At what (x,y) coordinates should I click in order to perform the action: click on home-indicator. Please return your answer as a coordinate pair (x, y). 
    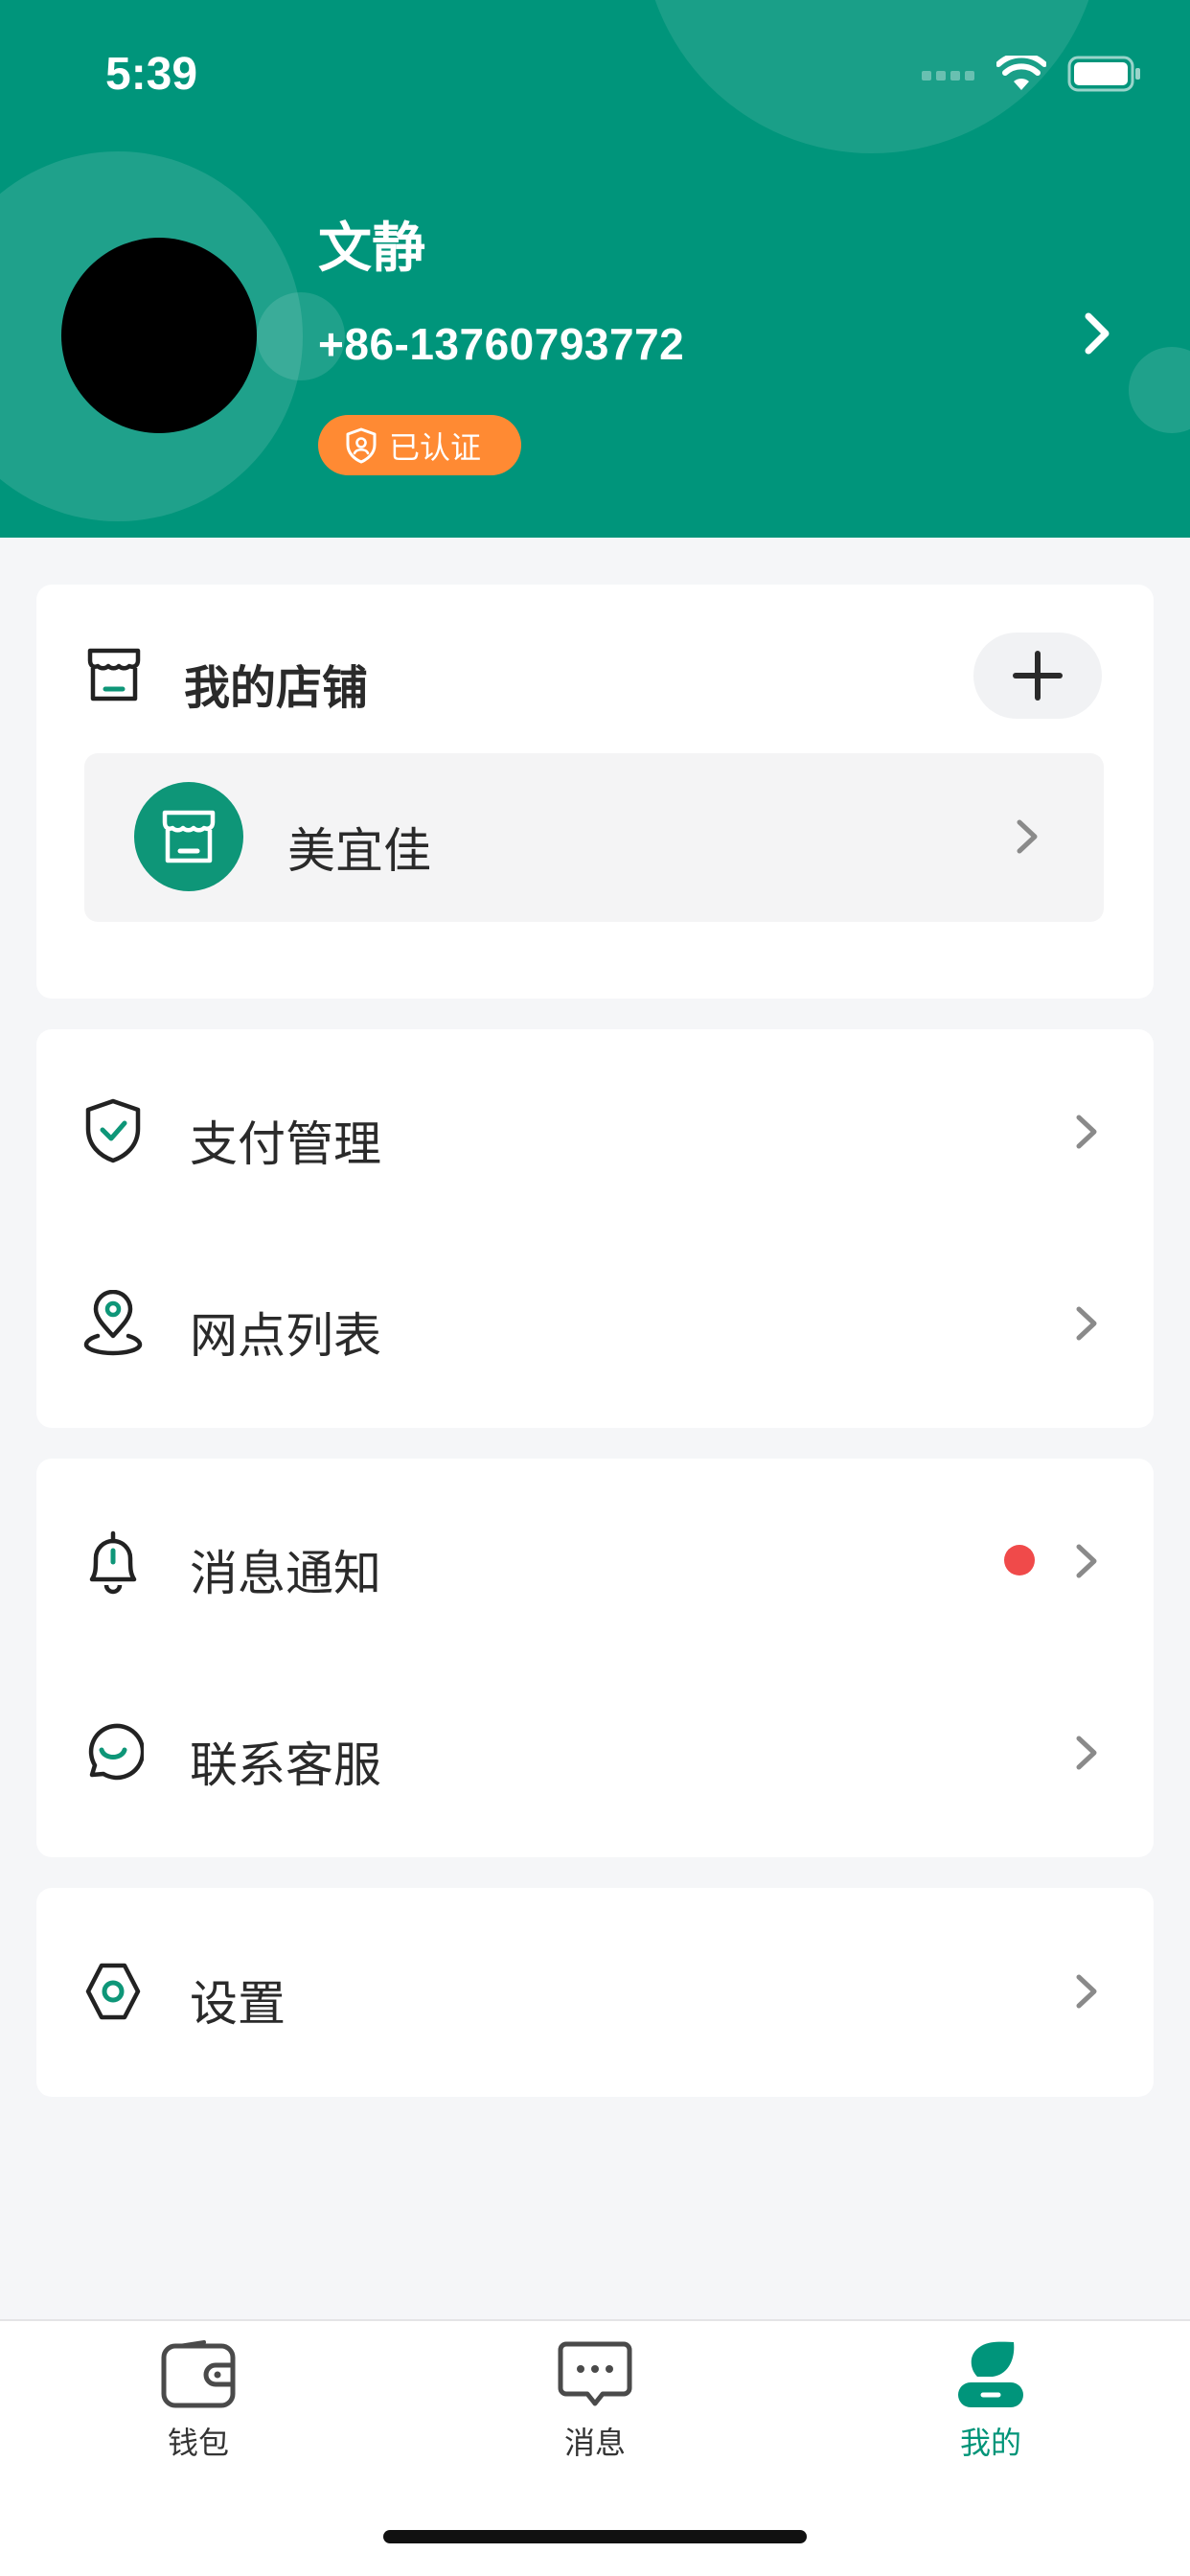
    Looking at the image, I should click on (595, 2536).